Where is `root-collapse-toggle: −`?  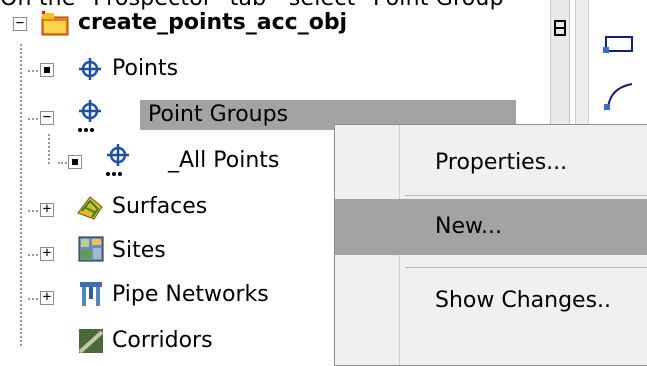
root-collapse-toggle: − is located at coordinates (20, 23).